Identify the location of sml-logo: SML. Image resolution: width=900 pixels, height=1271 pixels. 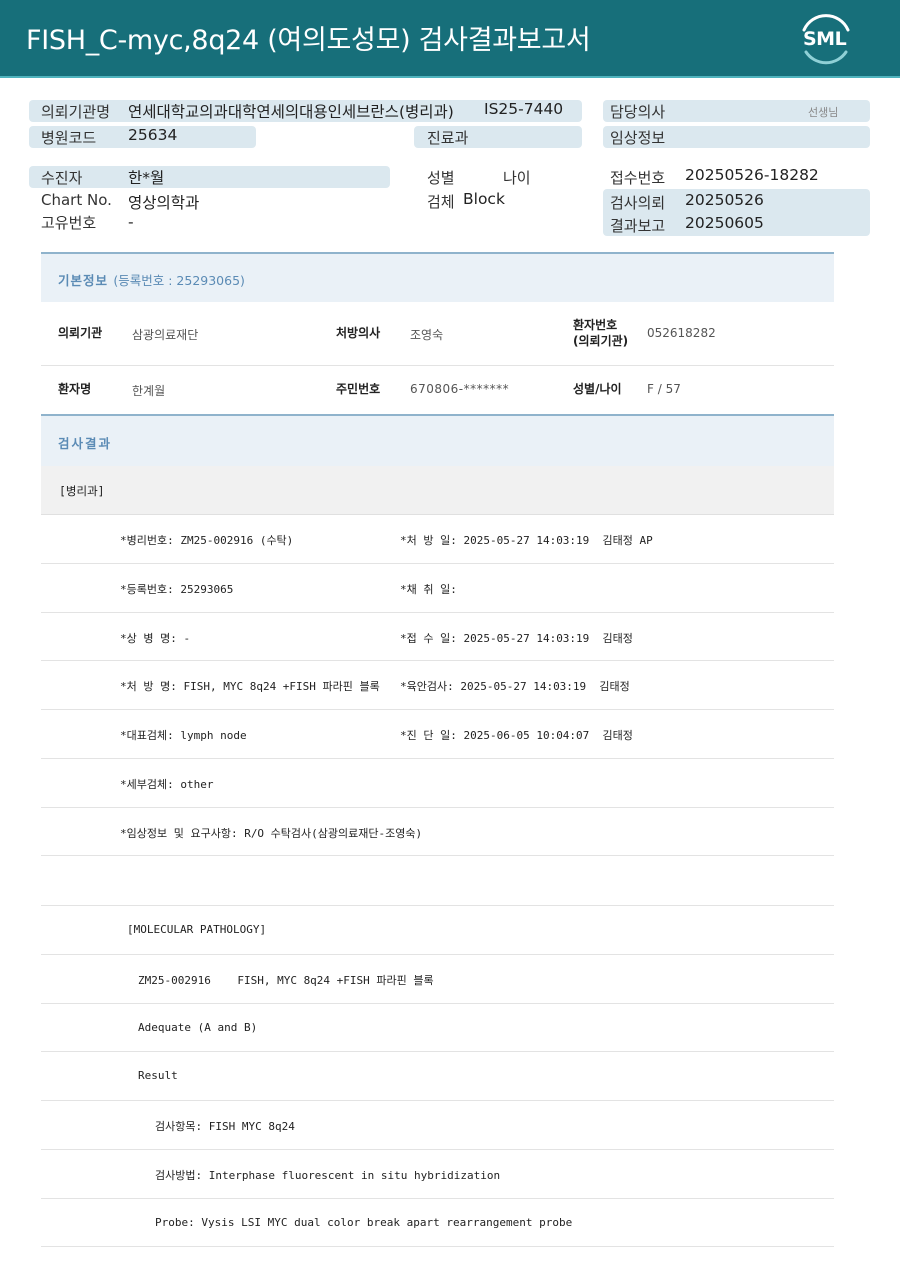
(826, 39).